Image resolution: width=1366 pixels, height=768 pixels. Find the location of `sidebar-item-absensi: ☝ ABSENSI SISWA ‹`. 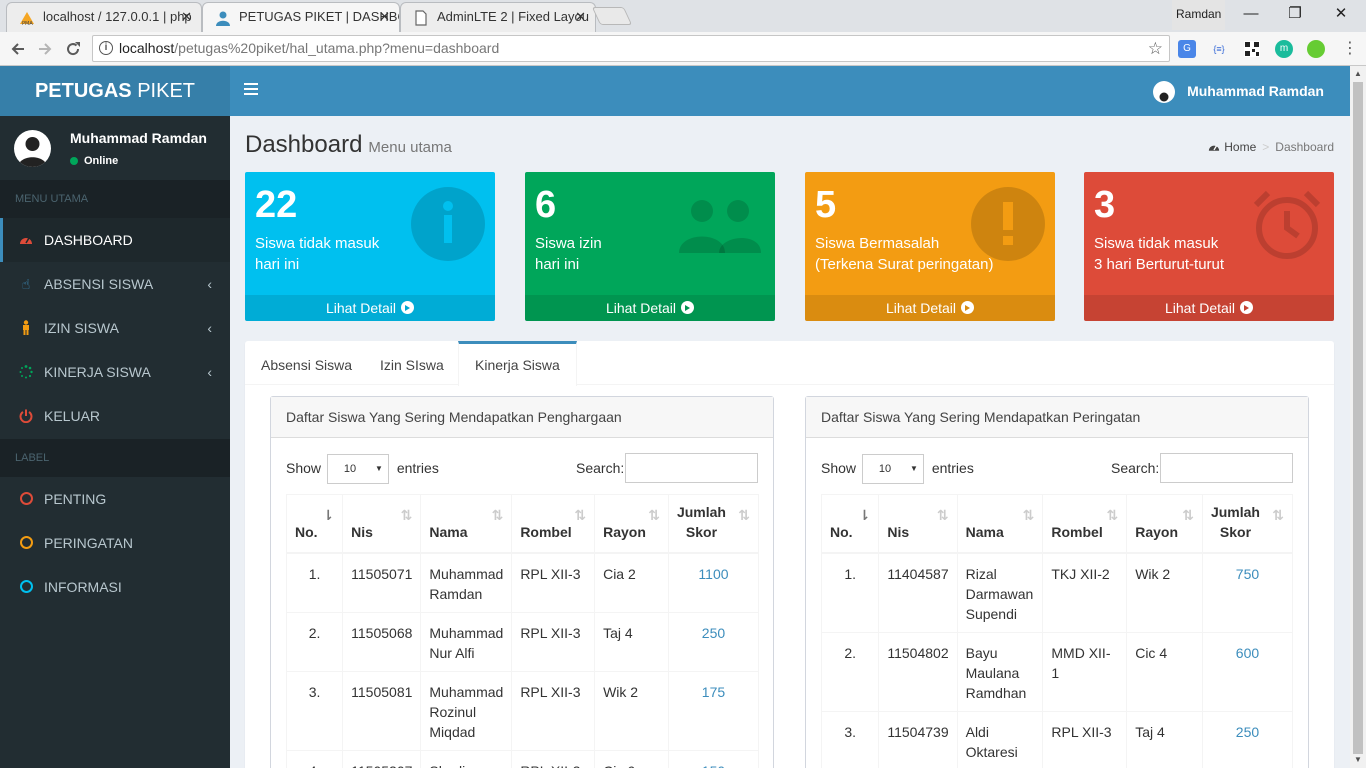

sidebar-item-absensi: ☝ ABSENSI SISWA ‹ is located at coordinates (115, 284).